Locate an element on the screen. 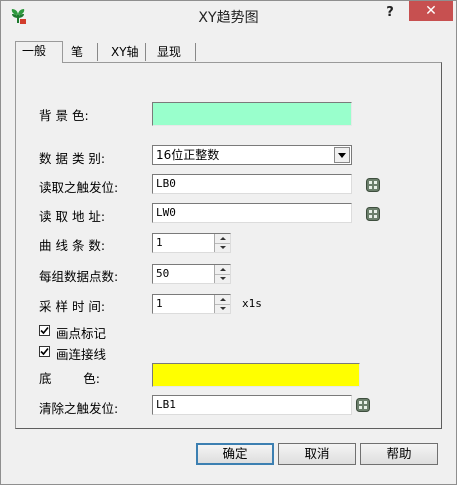  data-type-select: 16位正整数 is located at coordinates (252, 155).